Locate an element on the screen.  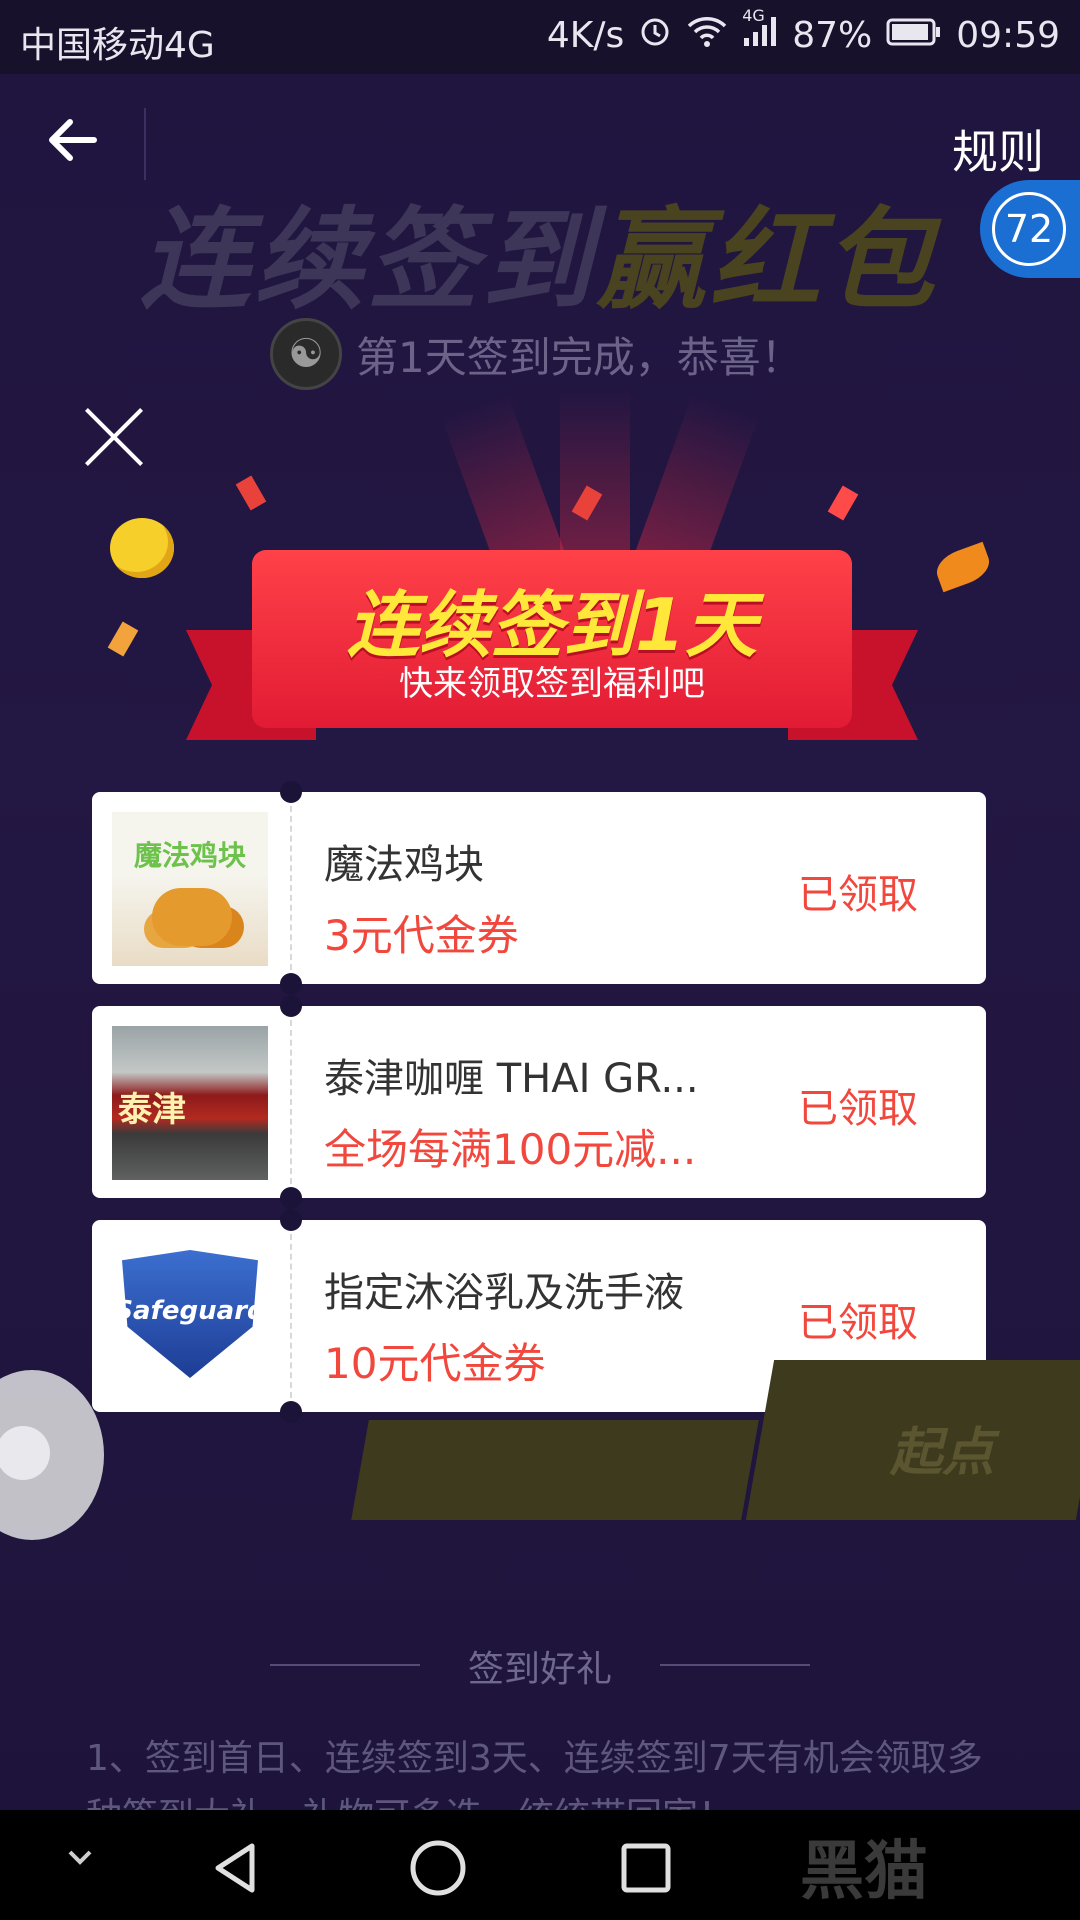
circle-home-icon is located at coordinates (438, 1868).